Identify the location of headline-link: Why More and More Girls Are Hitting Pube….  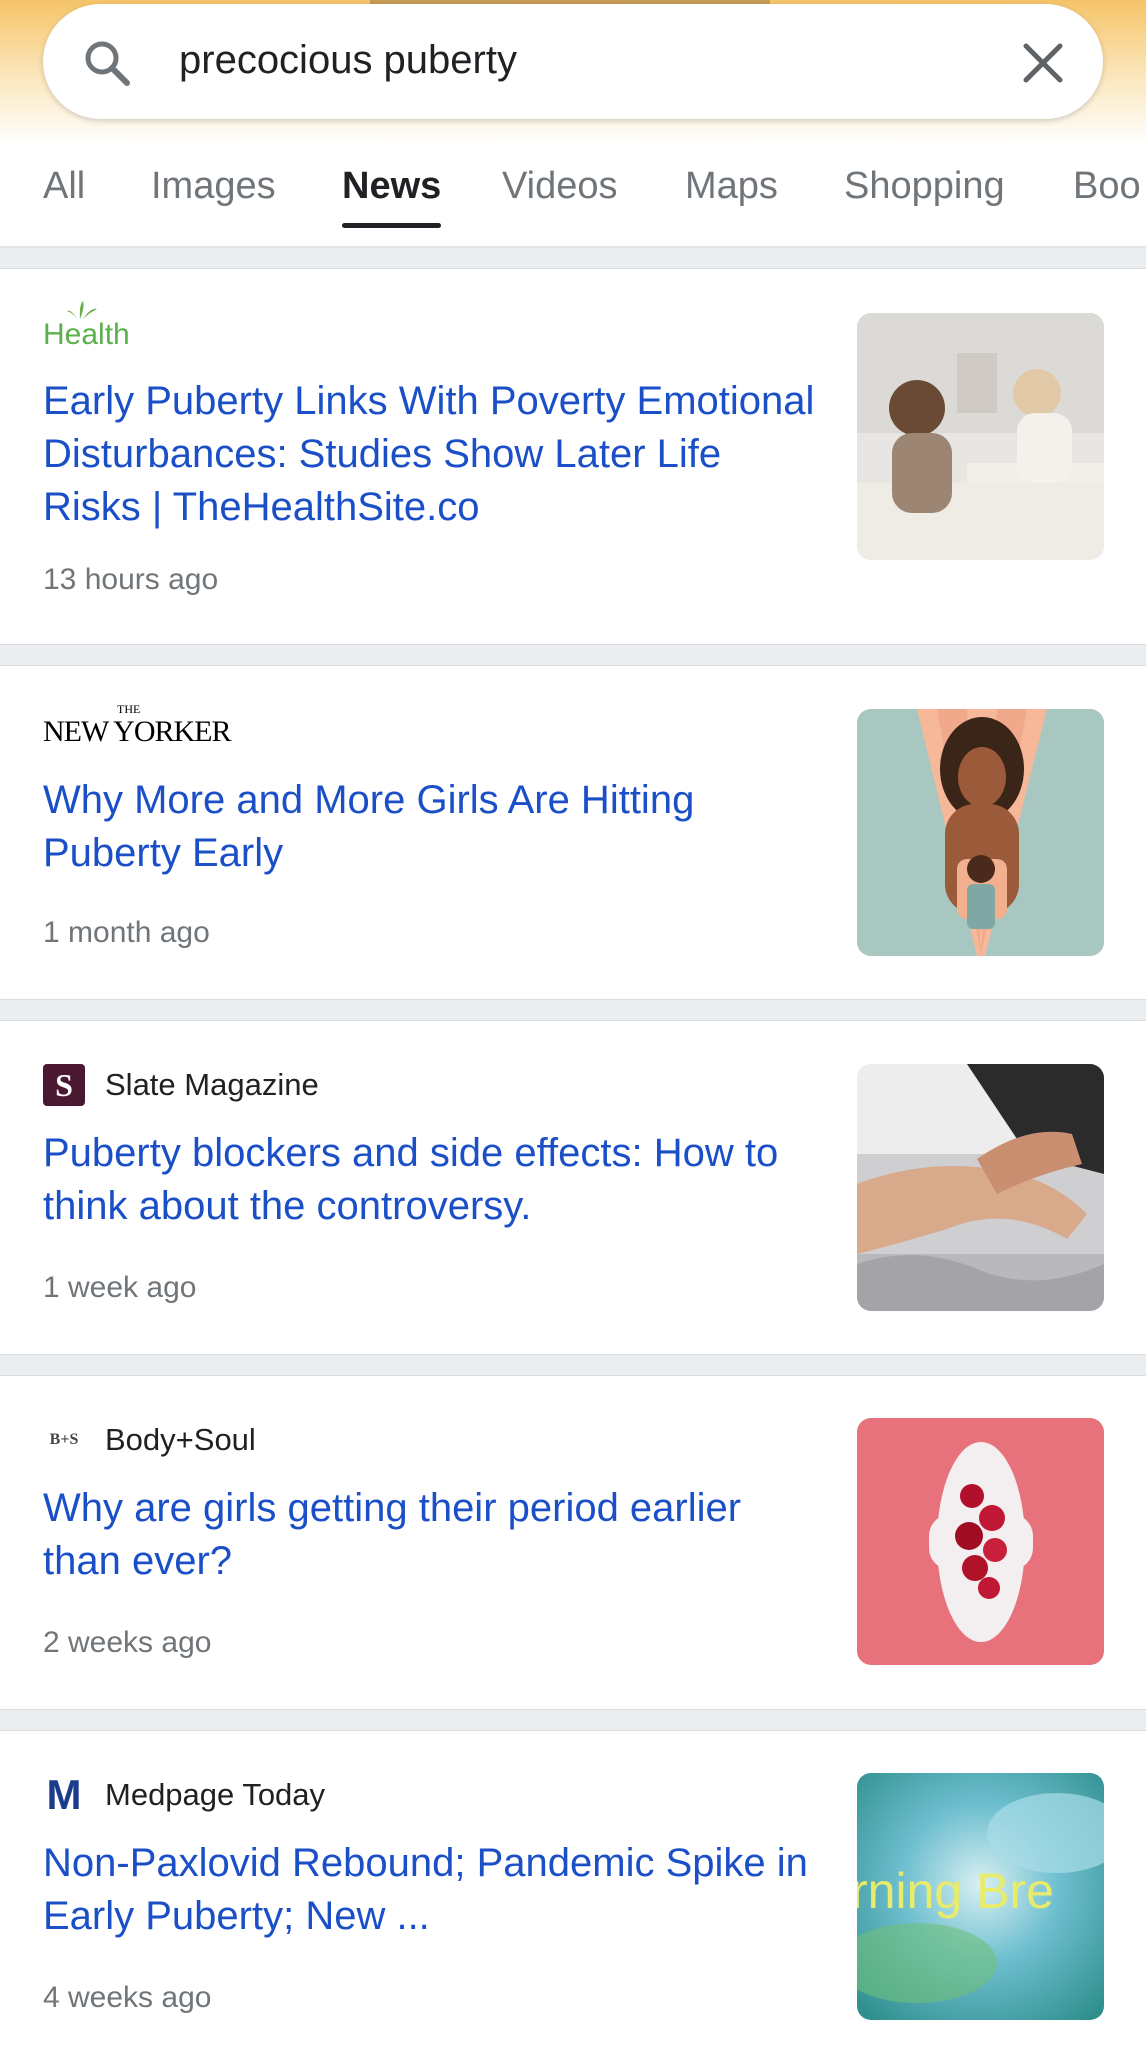
(433, 827).